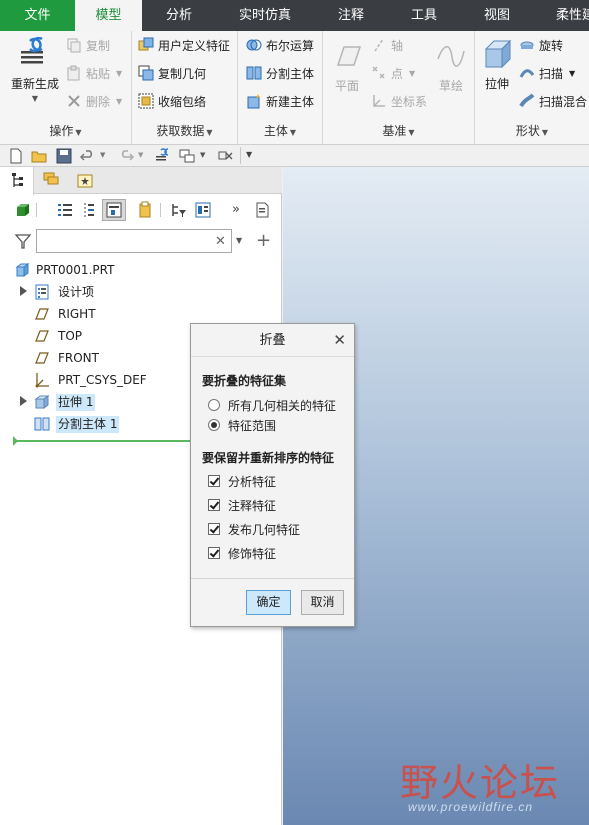 This screenshot has height=825, width=589. What do you see at coordinates (172, 73) in the screenshot?
I see `copy-geometry-button: 复制几何` at bounding box center [172, 73].